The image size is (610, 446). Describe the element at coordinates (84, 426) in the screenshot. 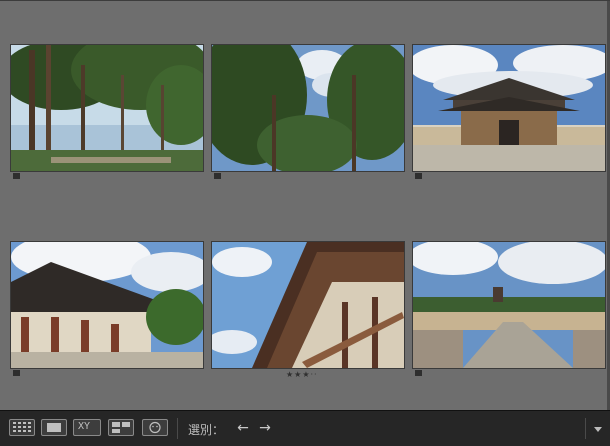

I see `compare-label: XY` at that location.